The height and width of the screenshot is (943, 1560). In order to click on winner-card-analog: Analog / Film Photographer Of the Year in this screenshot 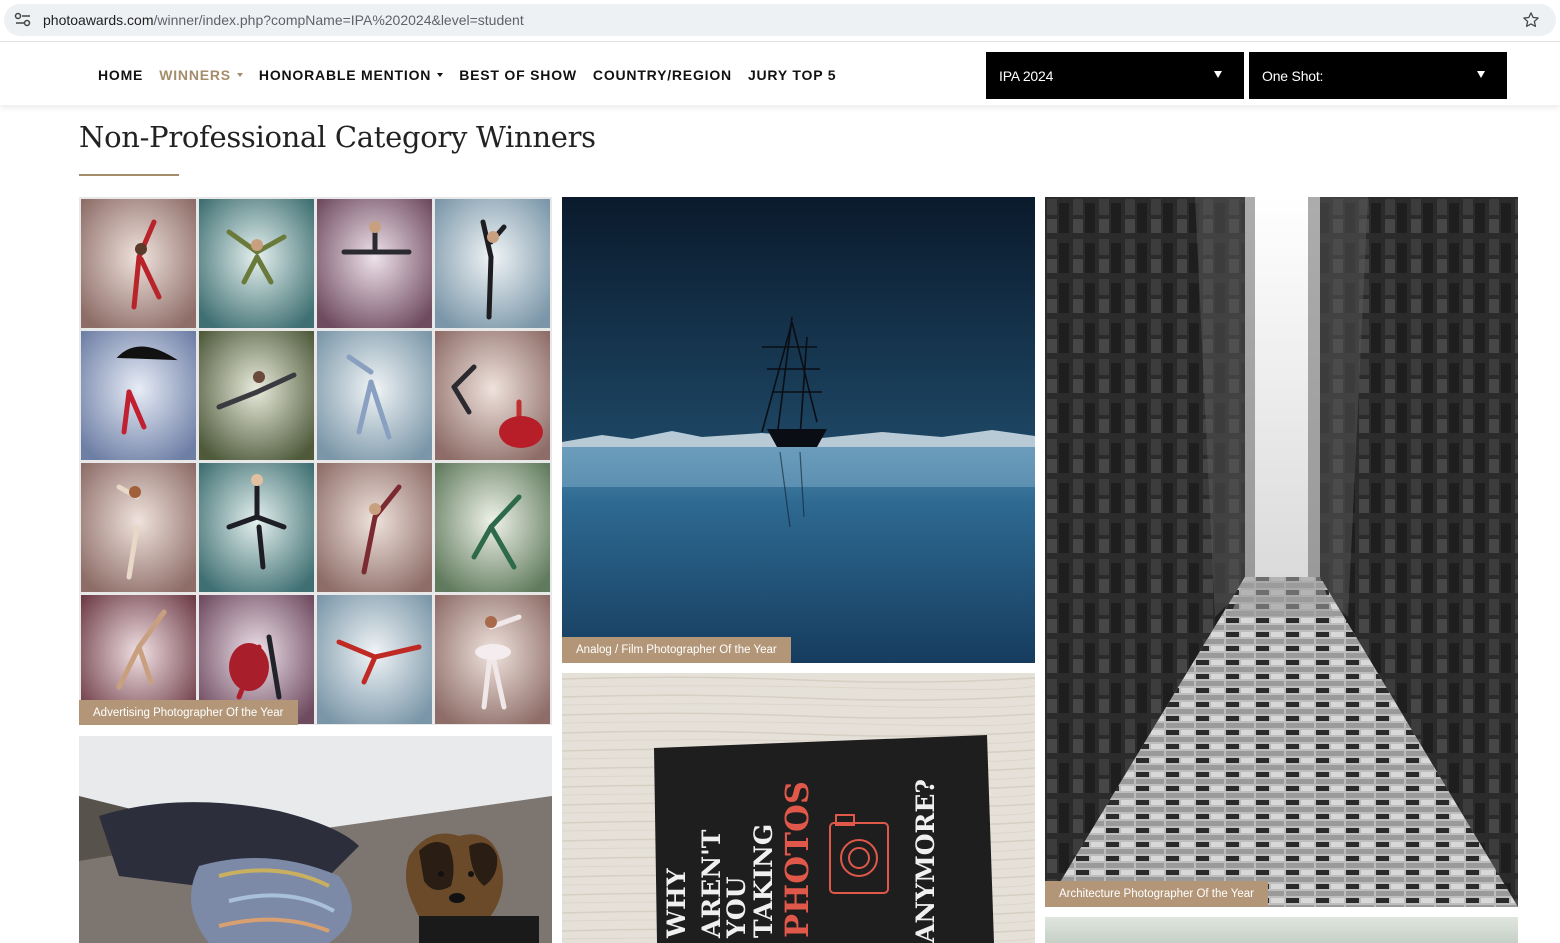, I will do `click(798, 430)`.